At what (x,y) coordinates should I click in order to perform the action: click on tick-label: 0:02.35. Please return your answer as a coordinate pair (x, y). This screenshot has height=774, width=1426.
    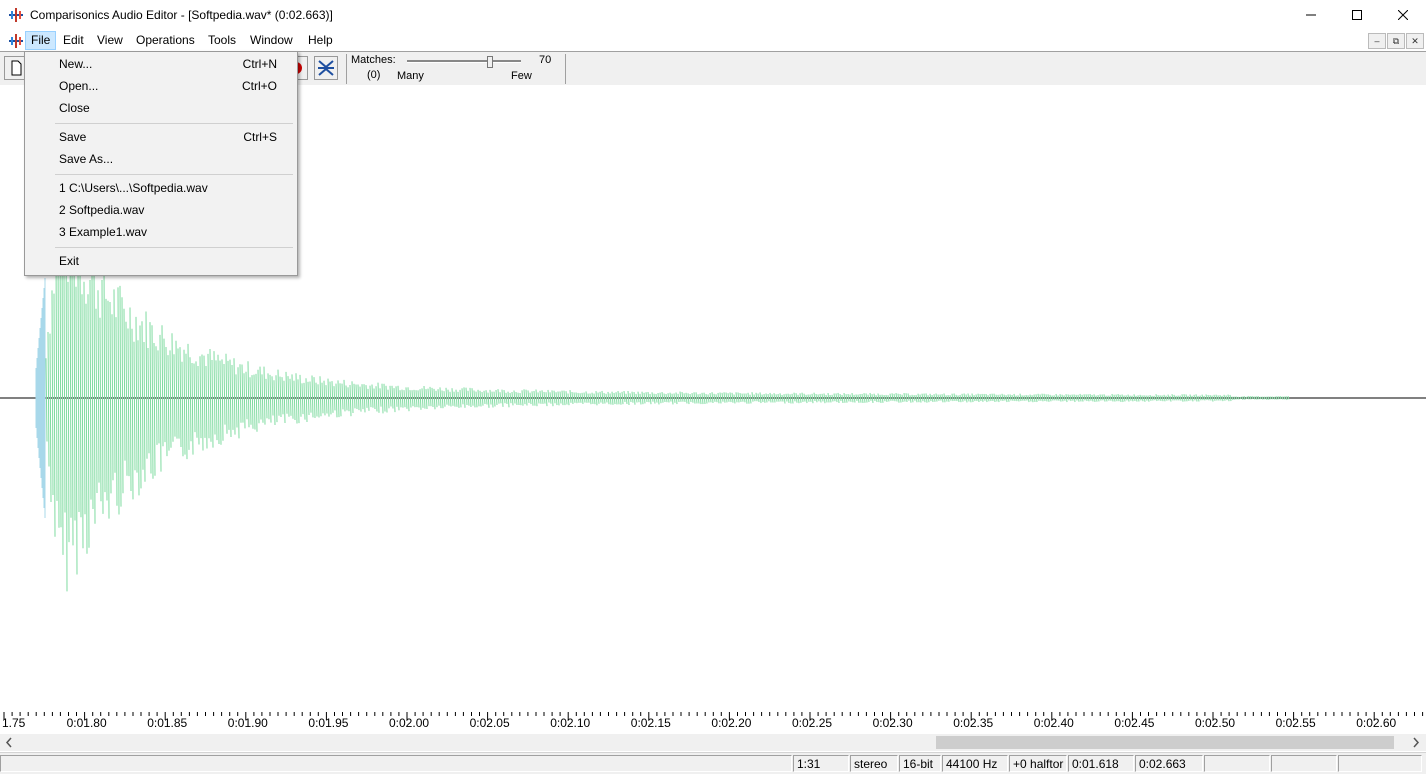
    Looking at the image, I should click on (973, 723).